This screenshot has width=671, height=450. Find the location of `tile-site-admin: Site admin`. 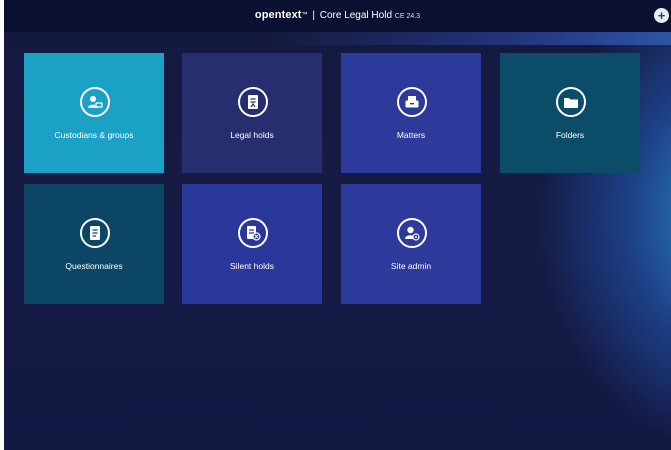

tile-site-admin: Site admin is located at coordinates (411, 244).